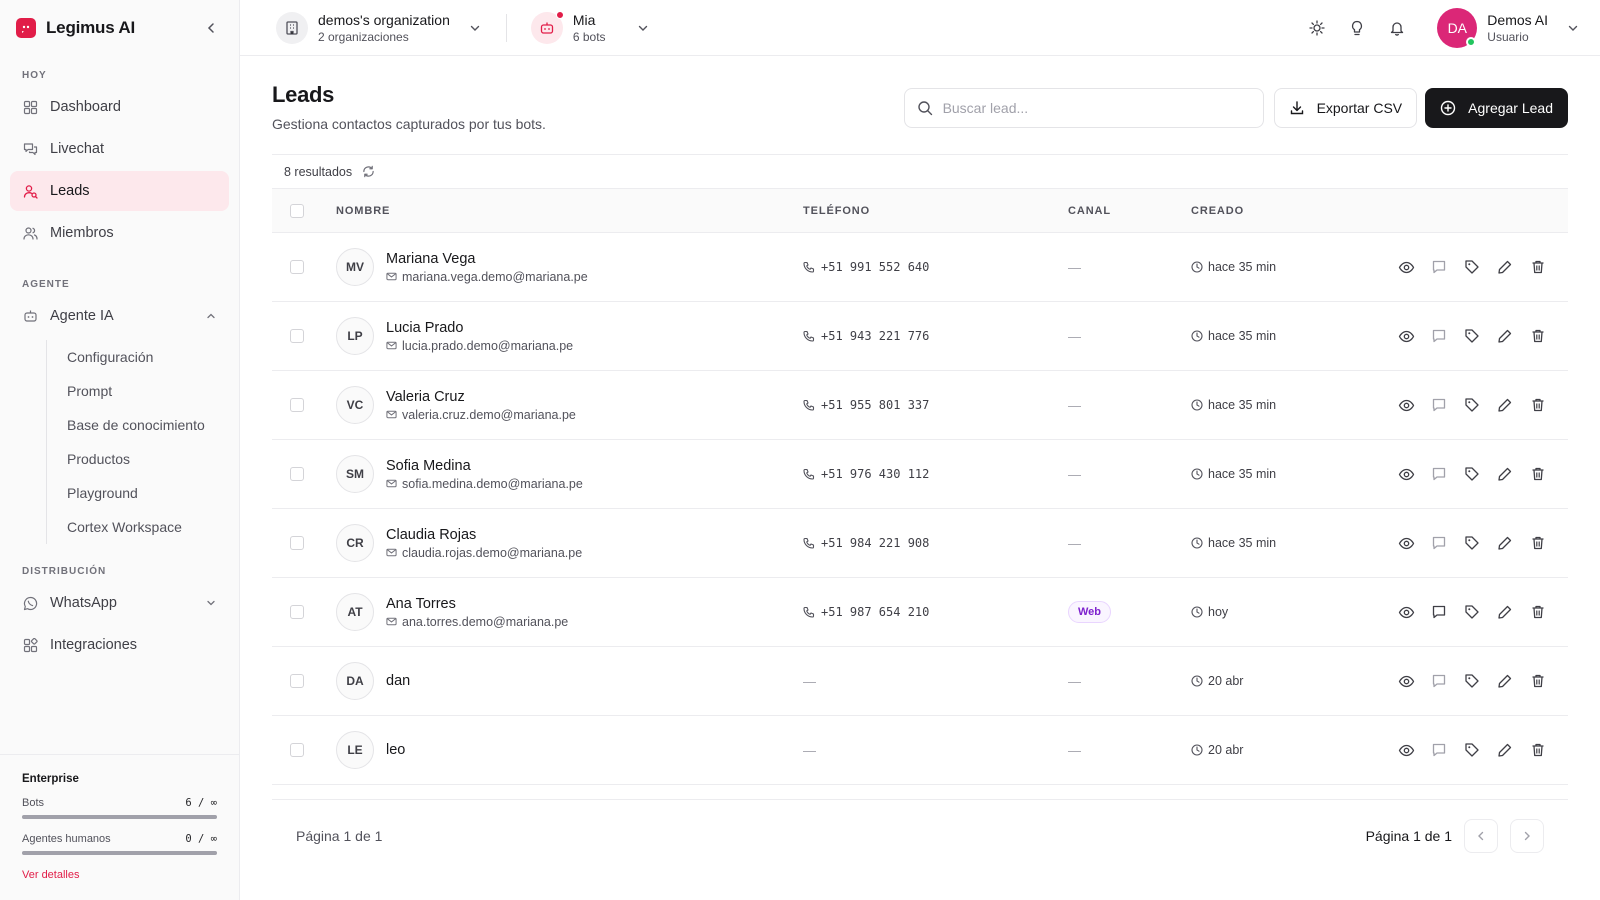 This screenshot has height=900, width=1600. What do you see at coordinates (119, 853) in the screenshot?
I see `plan-humans-bar-fill` at bounding box center [119, 853].